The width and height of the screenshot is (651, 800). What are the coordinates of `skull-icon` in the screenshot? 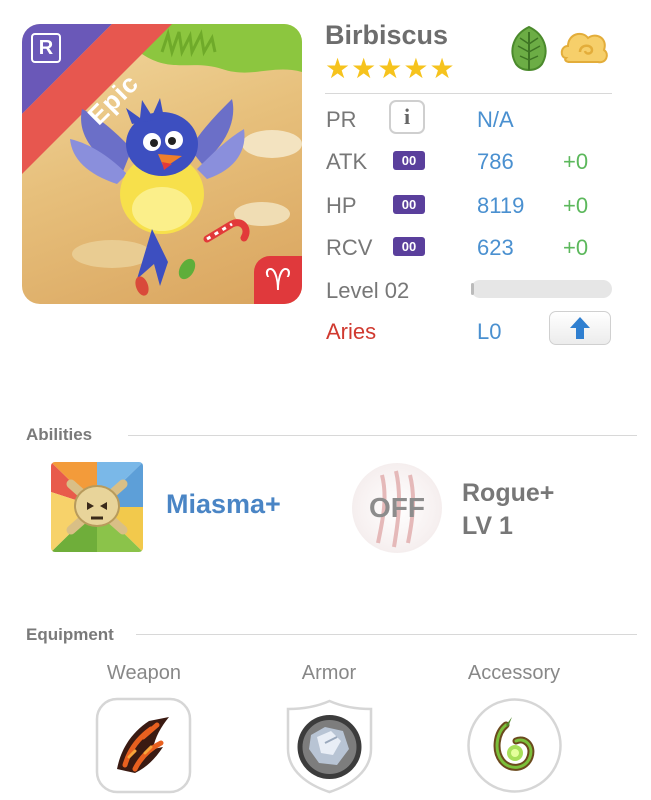 It's located at (97, 507).